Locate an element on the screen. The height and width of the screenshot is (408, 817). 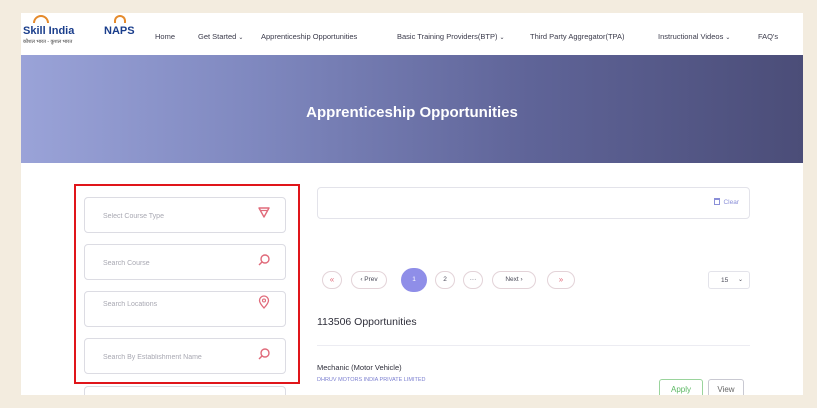
nav-faqs: FAQ's is located at coordinates (768, 36).